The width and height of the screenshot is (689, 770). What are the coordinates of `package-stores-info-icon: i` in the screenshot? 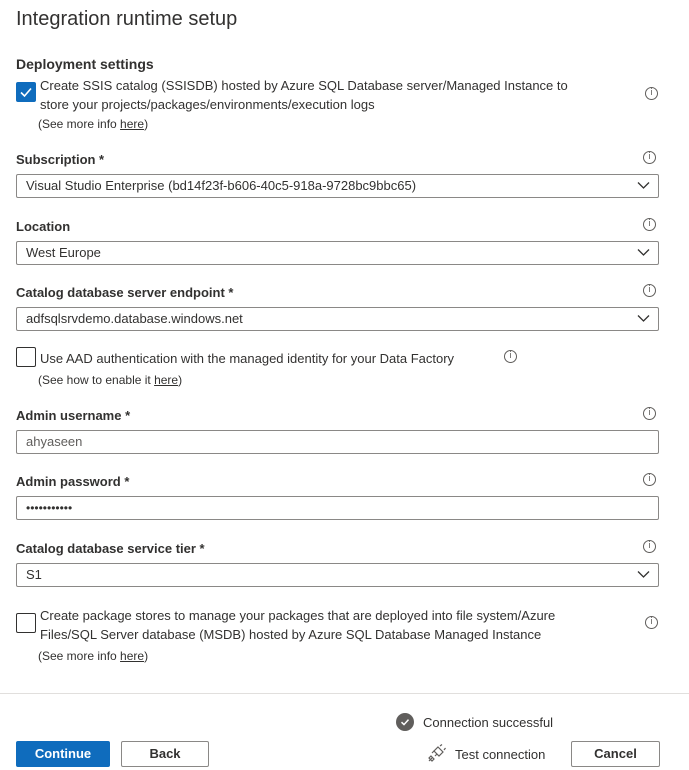 It's located at (651, 622).